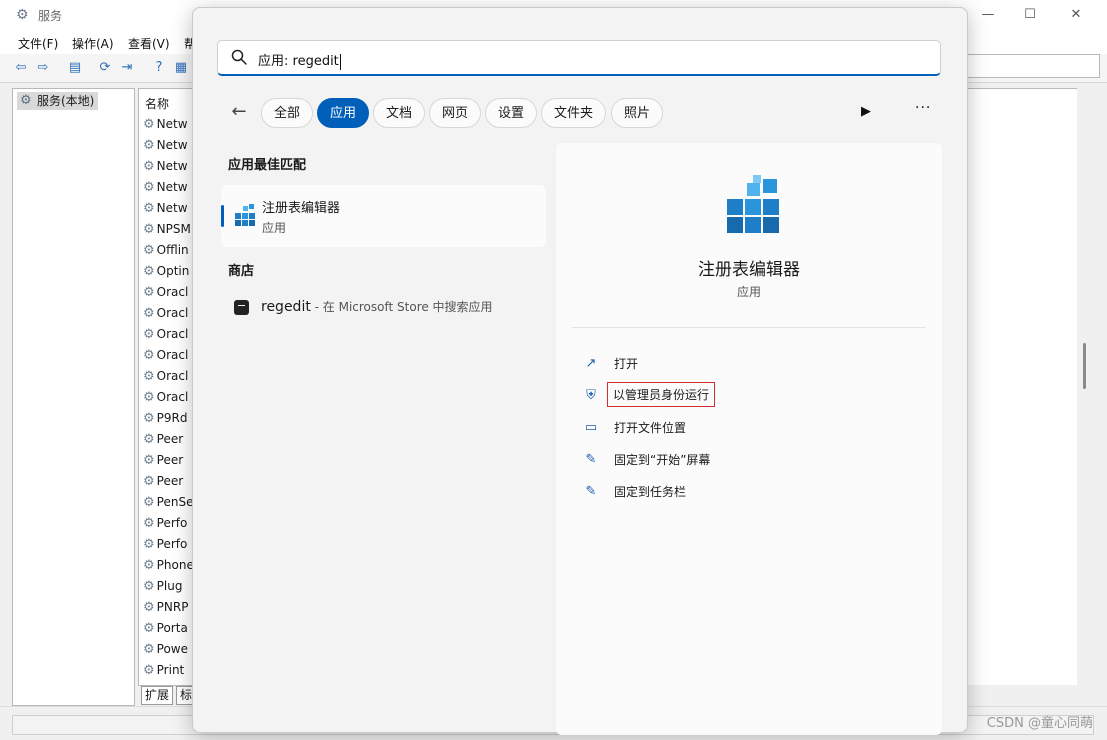 The width and height of the screenshot is (1107, 740). What do you see at coordinates (343, 113) in the screenshot?
I see `filter-apps: 应用` at bounding box center [343, 113].